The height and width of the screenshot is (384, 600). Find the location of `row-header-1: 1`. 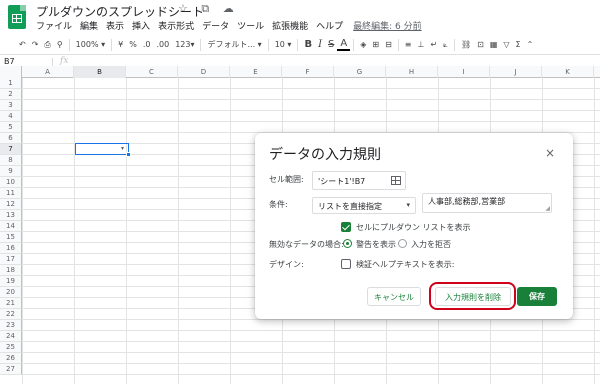

row-header-1: 1 is located at coordinates (11, 83).